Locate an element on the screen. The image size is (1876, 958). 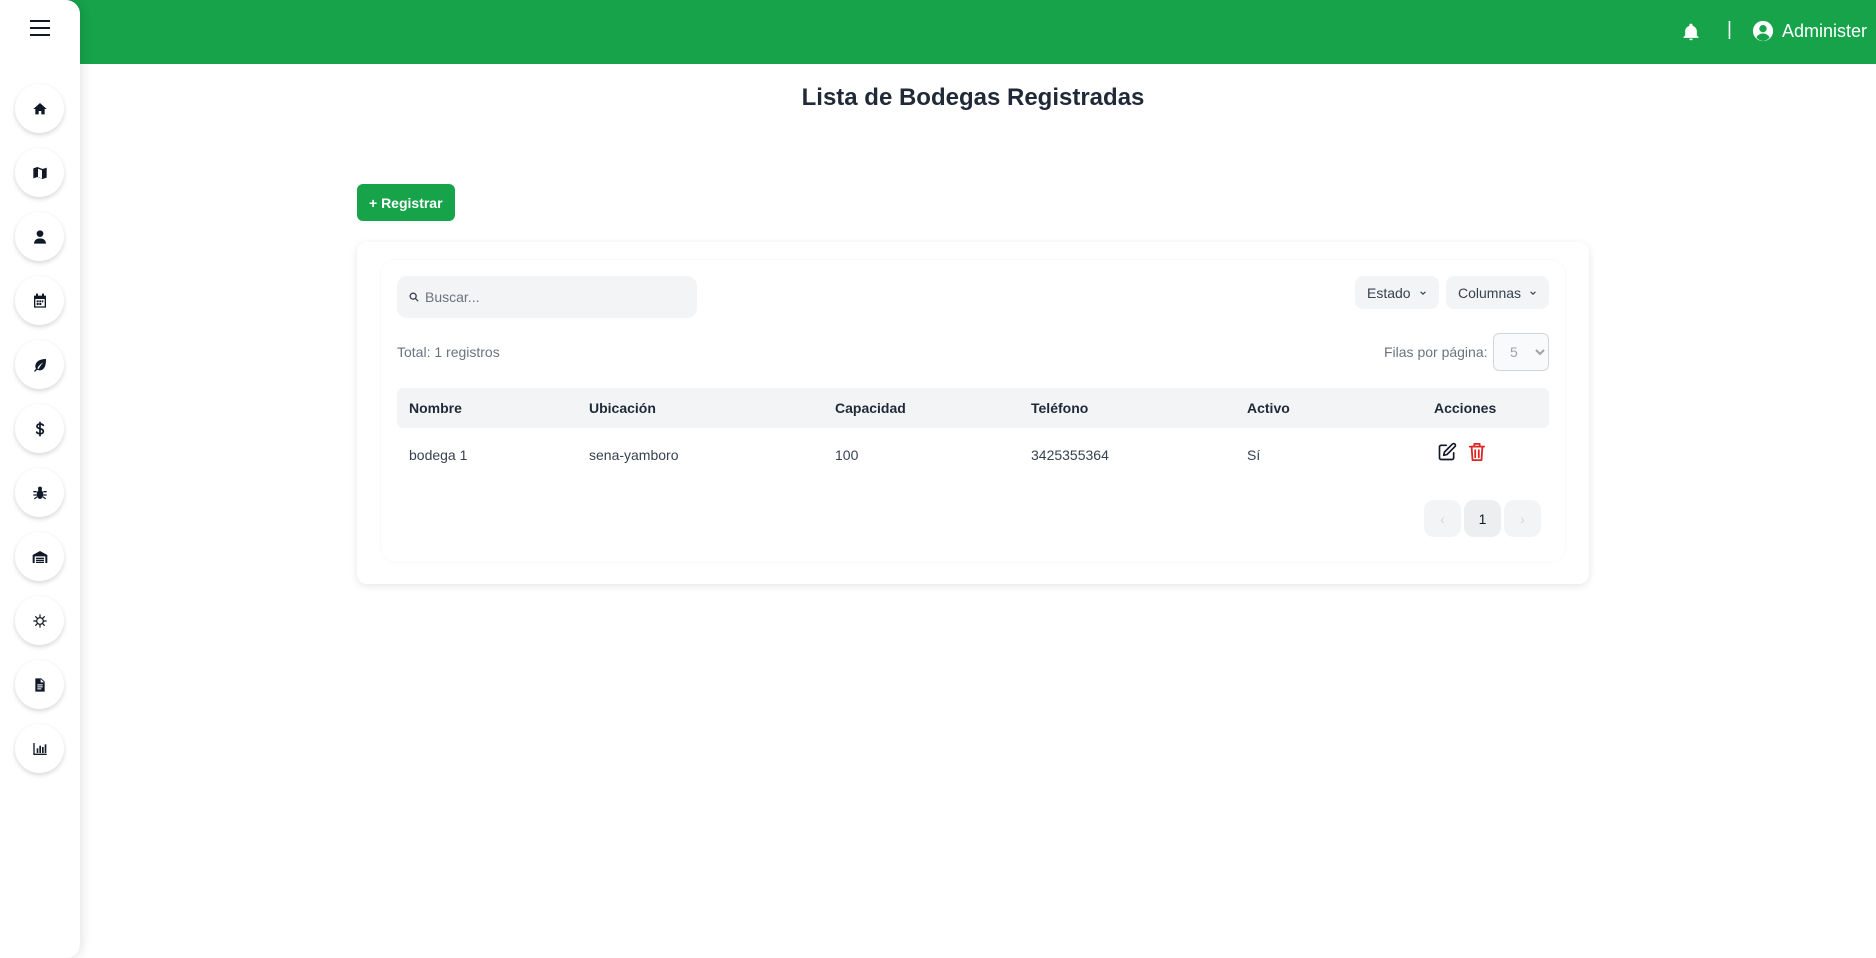
register-button: + Registrar is located at coordinates (406, 202).